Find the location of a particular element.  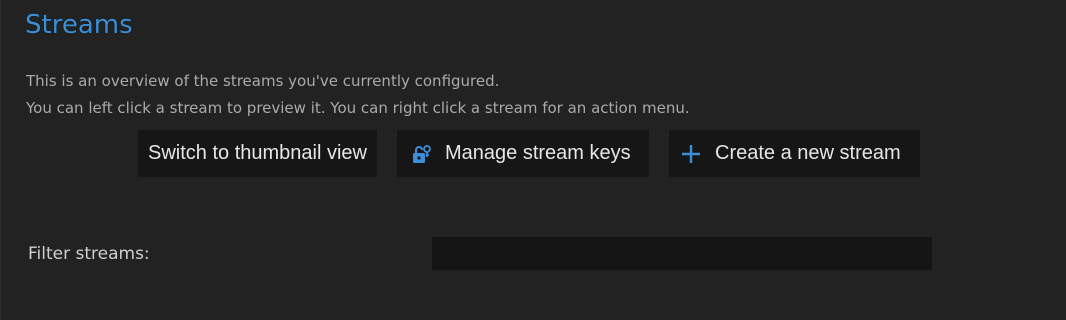

filter-streams-label: Filter streams: is located at coordinates (89, 254).